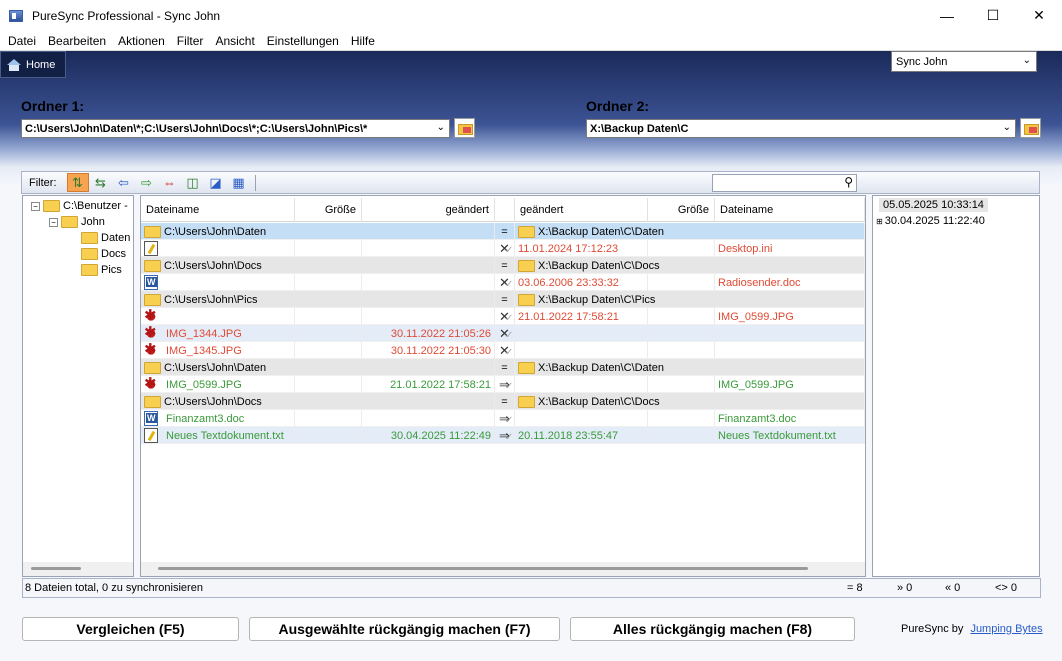  I want to click on table-row: ✕✓21.01.2022 17:58:21 IMG_0599.JPG, so click(503, 316).